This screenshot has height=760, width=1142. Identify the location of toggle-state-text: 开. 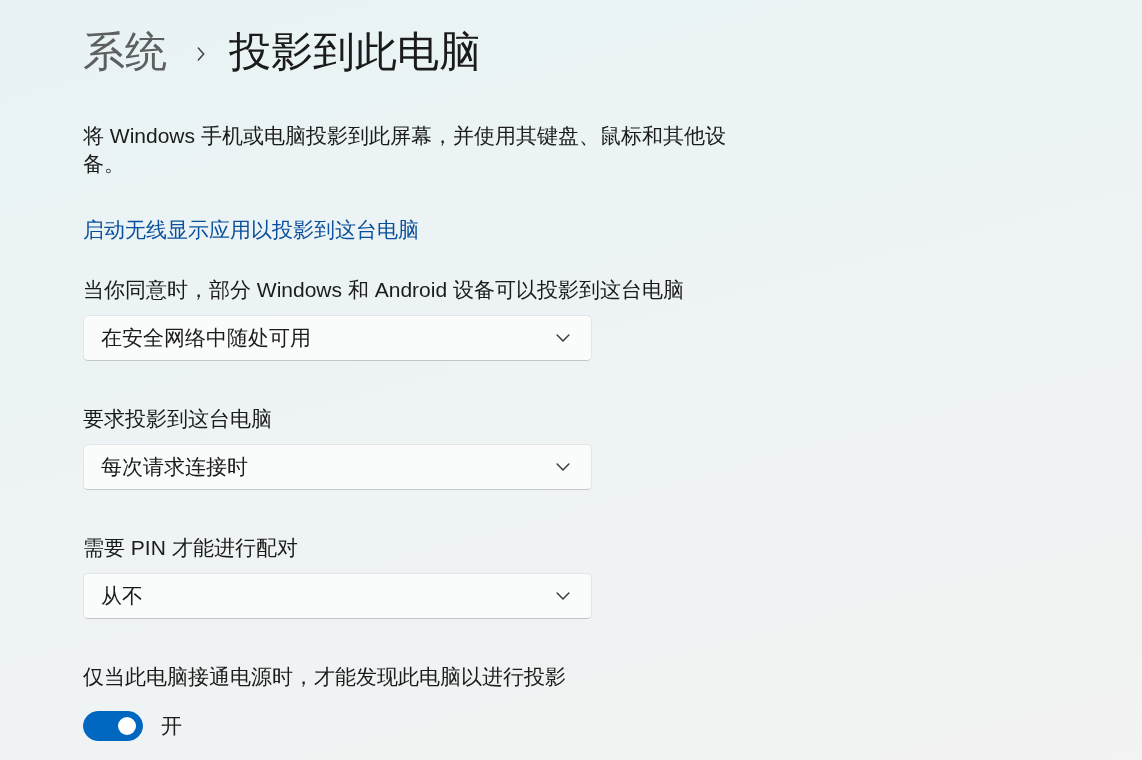
(171, 726).